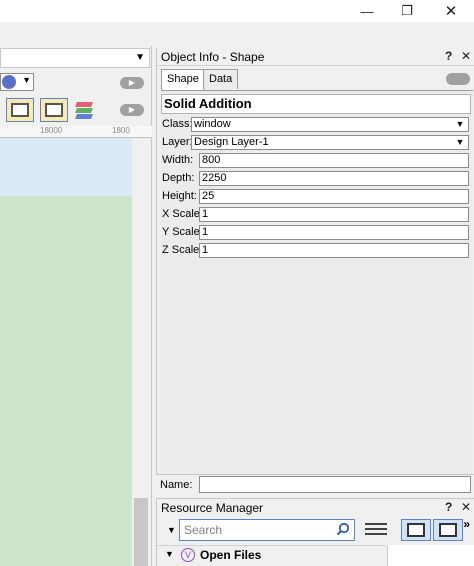 Image resolution: width=474 pixels, height=566 pixels. I want to click on field-label: Z Scale:, so click(182, 250).